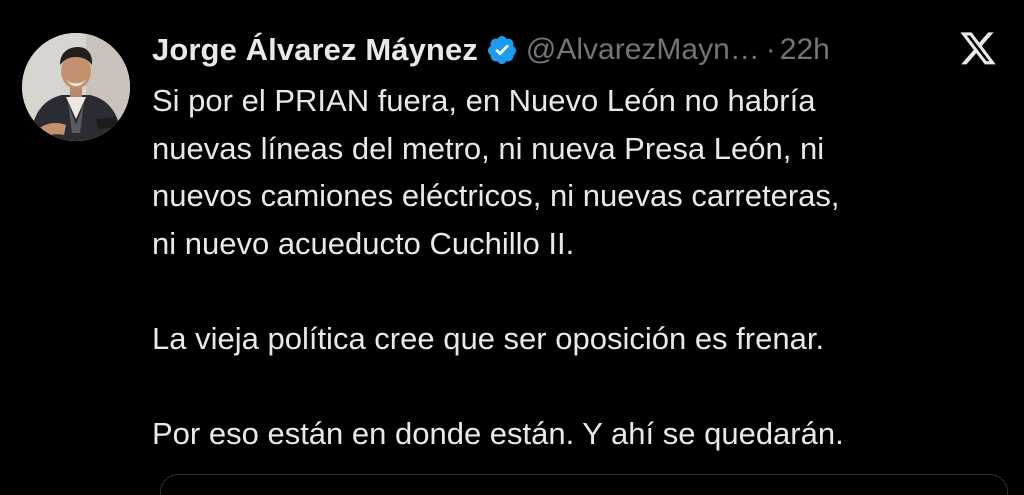 The image size is (1024, 495). I want to click on avatar-image, so click(76, 87).